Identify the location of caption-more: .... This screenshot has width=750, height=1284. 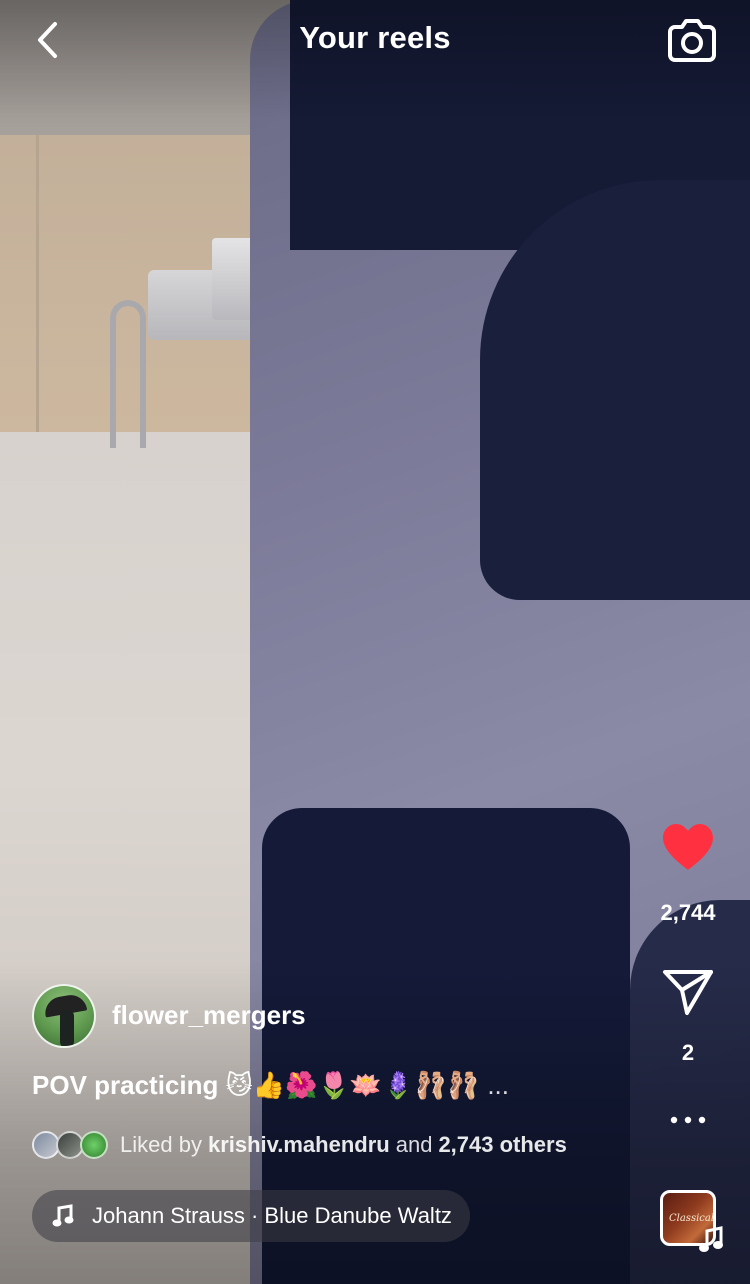
(498, 1085).